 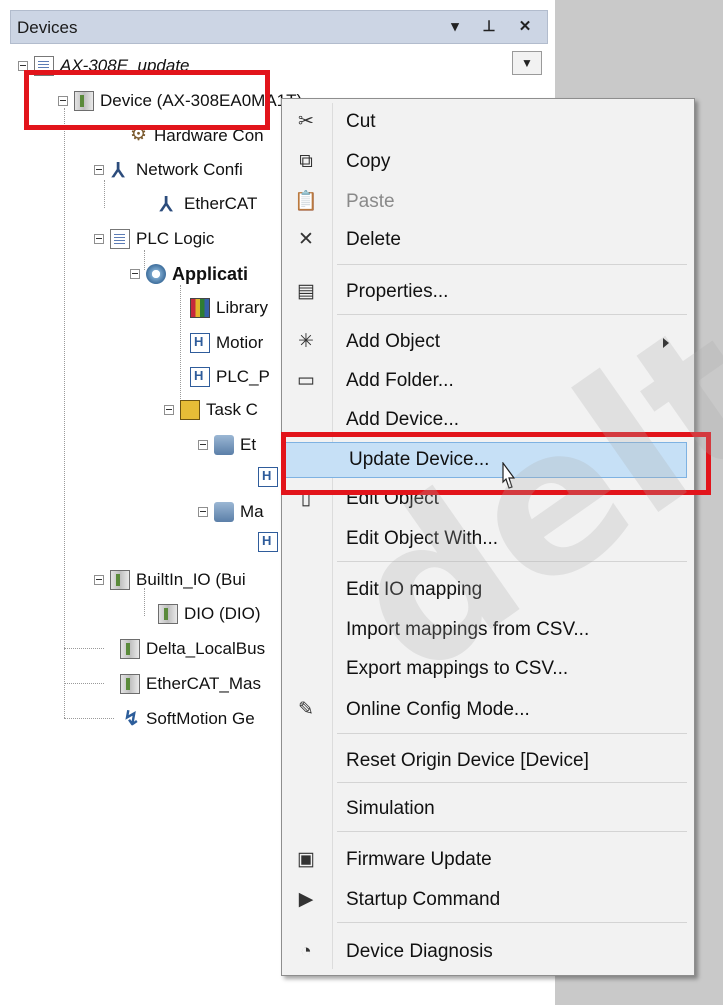 What do you see at coordinates (306, 380) in the screenshot?
I see `folder-icon: ▭` at bounding box center [306, 380].